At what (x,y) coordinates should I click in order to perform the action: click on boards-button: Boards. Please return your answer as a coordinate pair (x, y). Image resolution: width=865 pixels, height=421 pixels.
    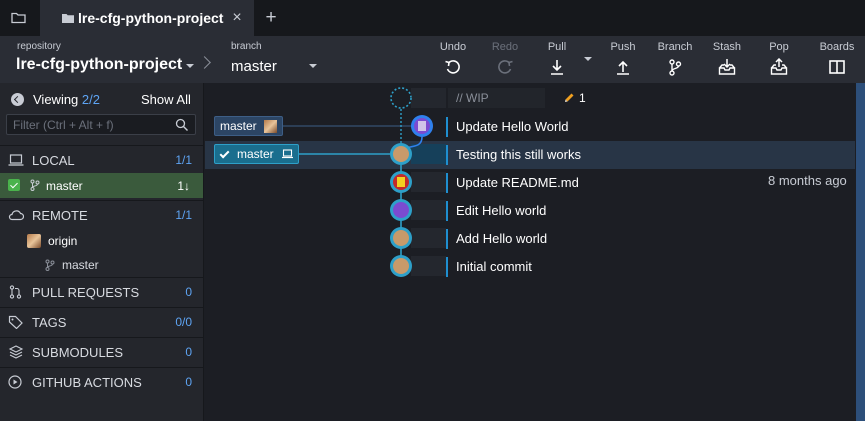
    Looking at the image, I should click on (837, 59).